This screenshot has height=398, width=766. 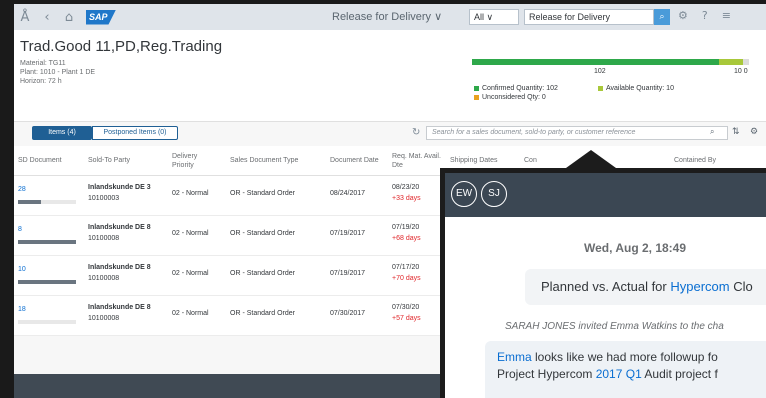 What do you see at coordinates (264, 160) in the screenshot?
I see `col-sales-doc-type: Sales Document Type` at bounding box center [264, 160].